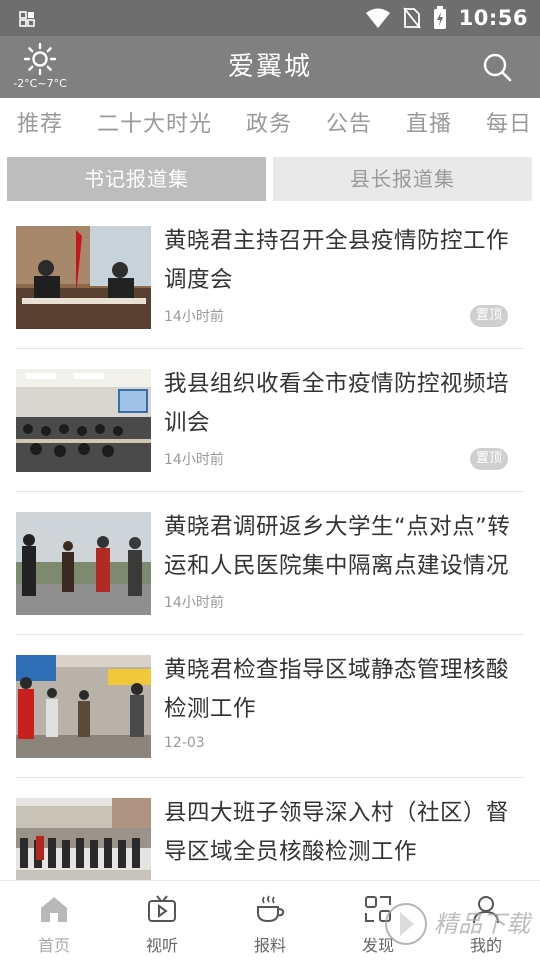 The height and width of the screenshot is (960, 540). I want to click on news-time: 12-03, so click(184, 743).